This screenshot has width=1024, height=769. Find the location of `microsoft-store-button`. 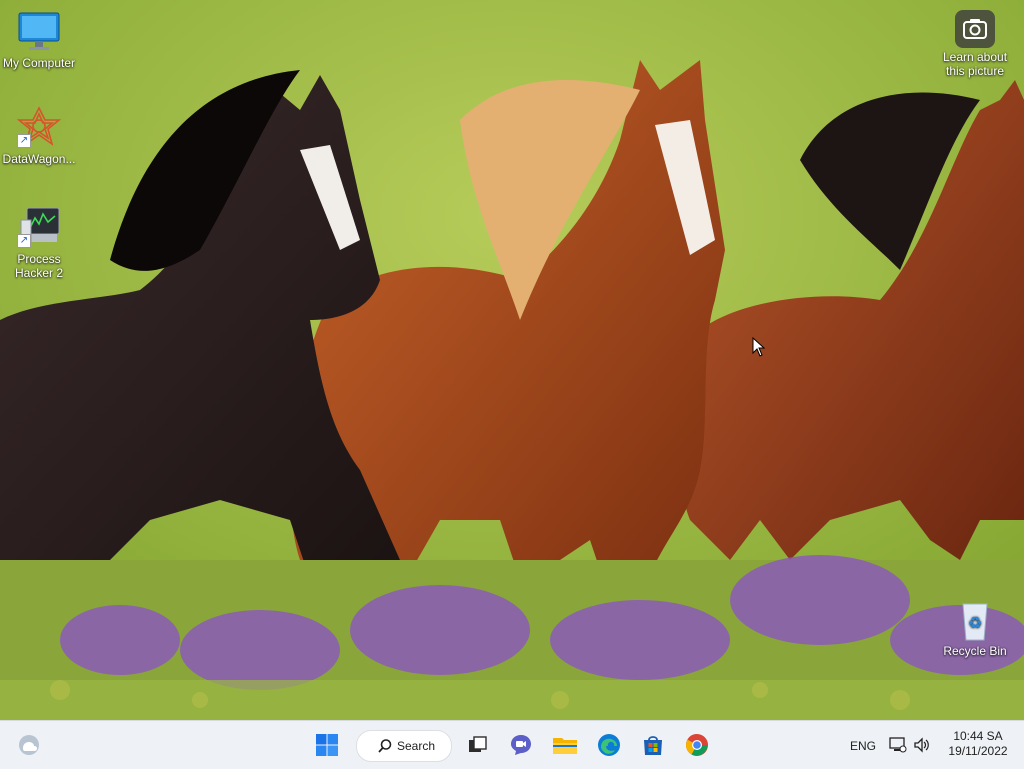

microsoft-store-button is located at coordinates (653, 745).